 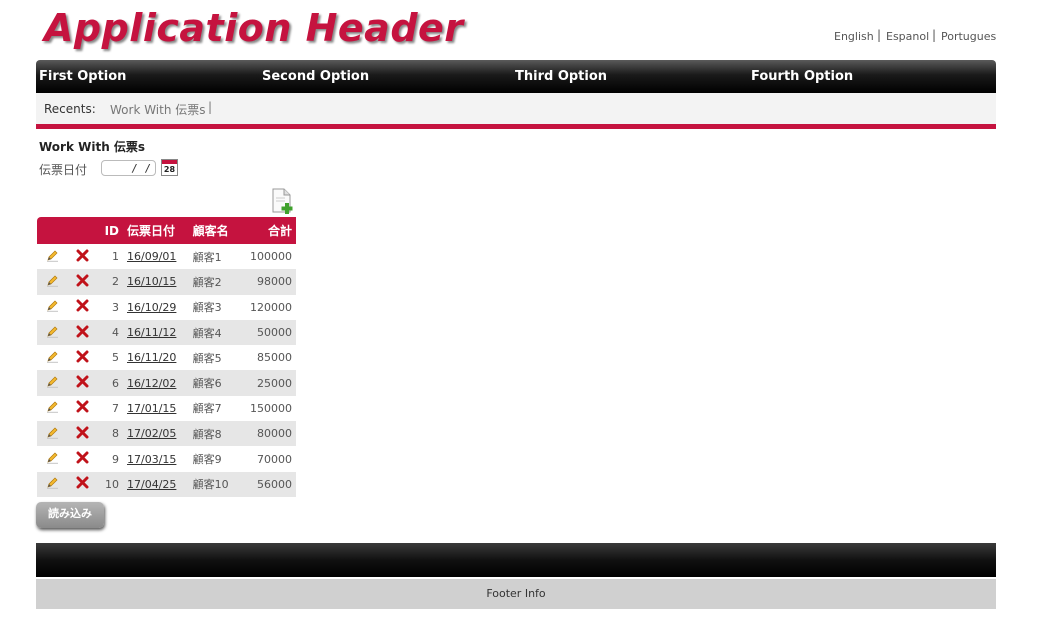 I want to click on lang-portugues-link: Portugues, so click(x=968, y=36).